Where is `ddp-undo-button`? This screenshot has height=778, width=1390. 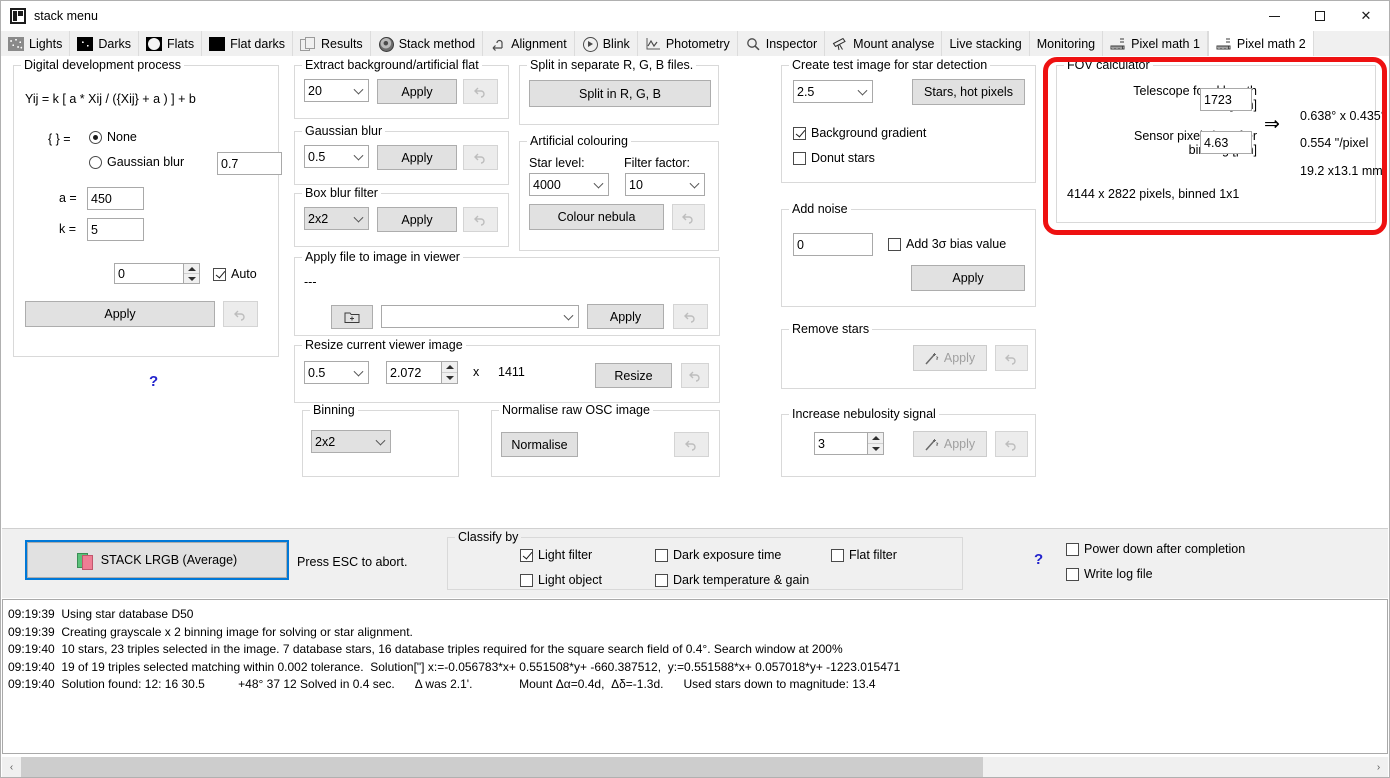
ddp-undo-button is located at coordinates (240, 314).